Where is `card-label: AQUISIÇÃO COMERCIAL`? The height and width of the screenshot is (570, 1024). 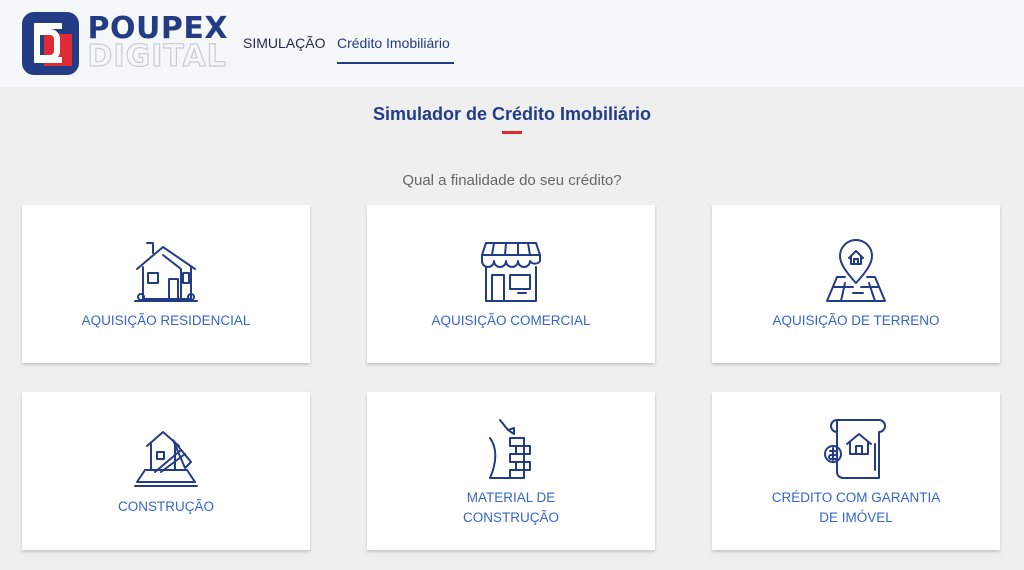
card-label: AQUISIÇÃO COMERCIAL is located at coordinates (511, 320).